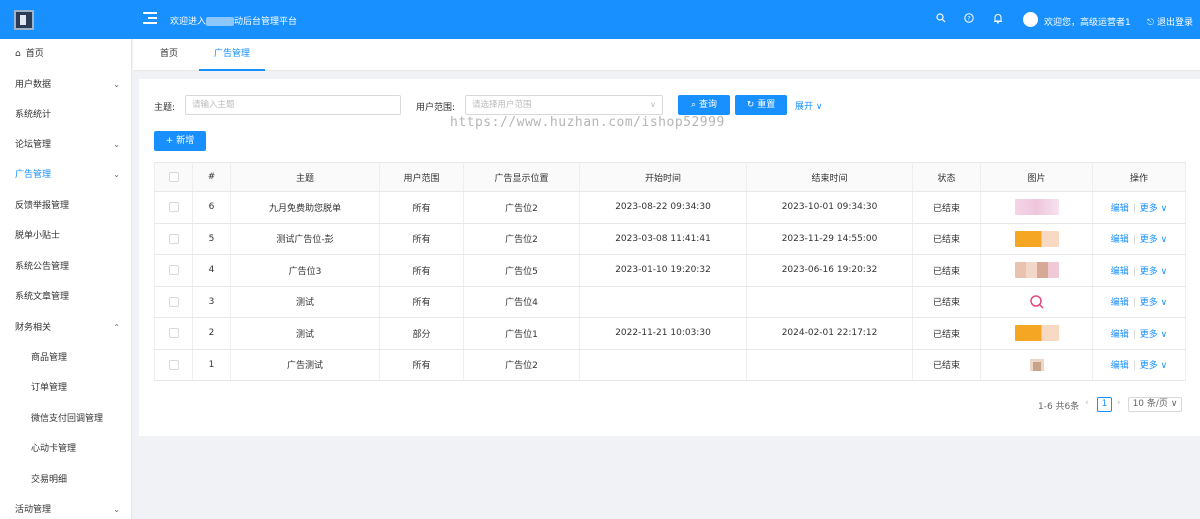  I want to click on search-icon: ⌕, so click(694, 105).